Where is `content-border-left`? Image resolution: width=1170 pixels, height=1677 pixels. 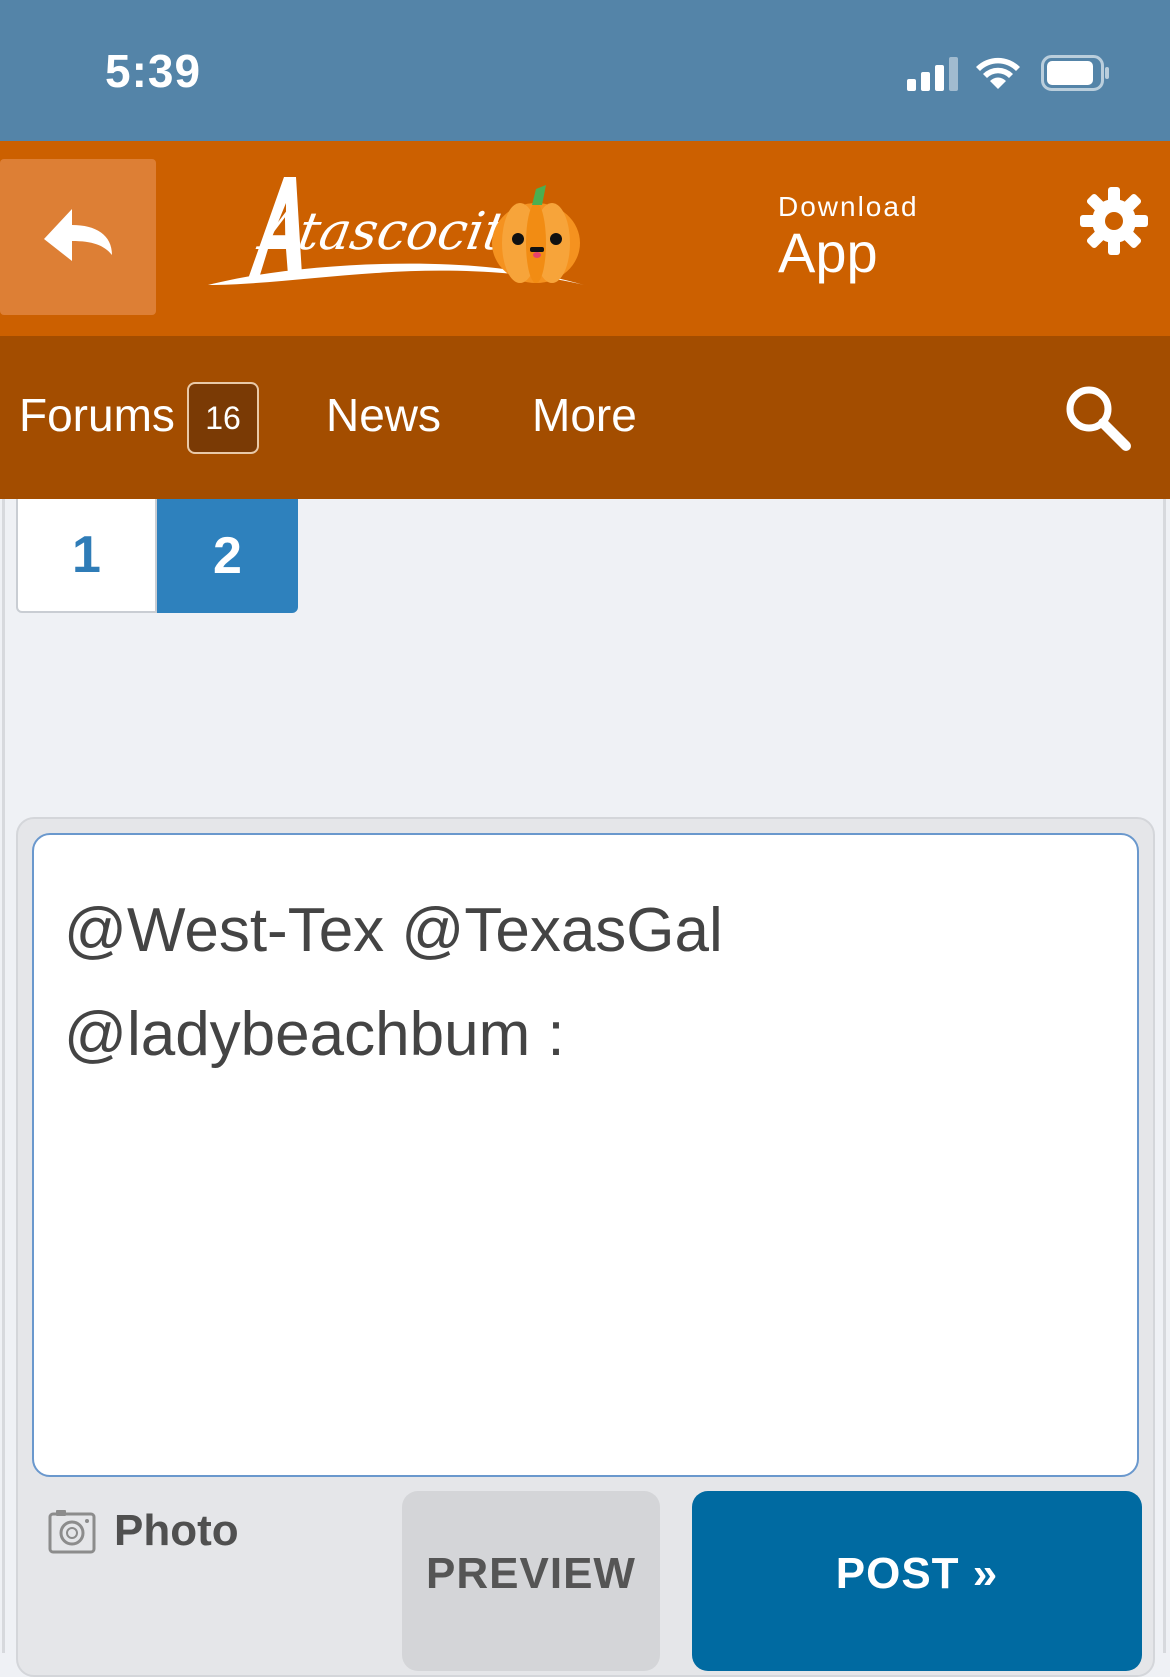 content-border-left is located at coordinates (3, 1076).